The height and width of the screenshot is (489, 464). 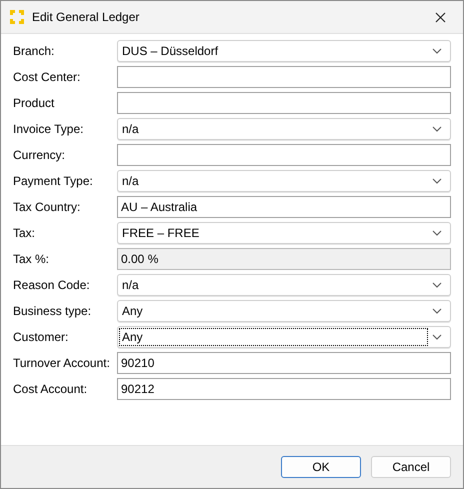 What do you see at coordinates (39, 155) in the screenshot?
I see `field-label: Currency:` at bounding box center [39, 155].